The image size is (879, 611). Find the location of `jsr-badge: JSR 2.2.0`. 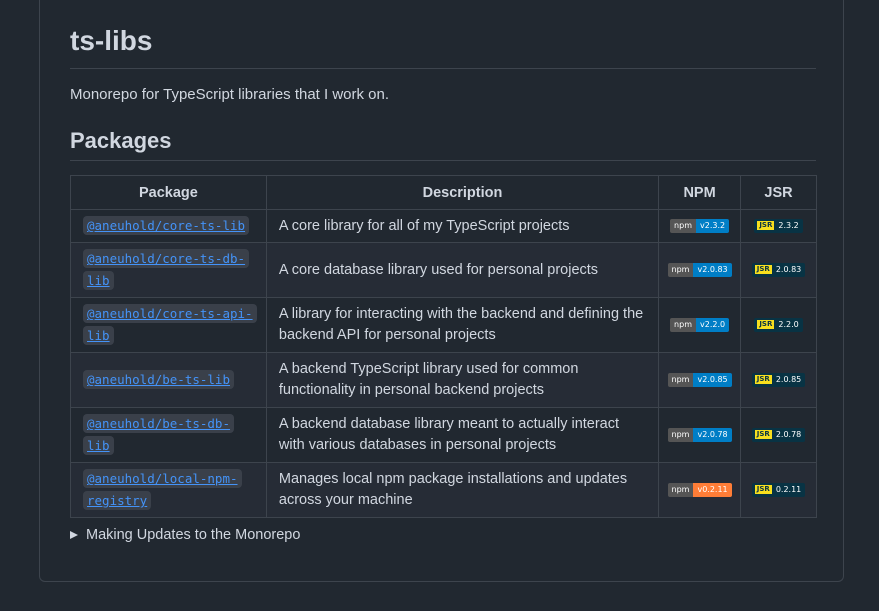

jsr-badge: JSR 2.2.0 is located at coordinates (778, 324).